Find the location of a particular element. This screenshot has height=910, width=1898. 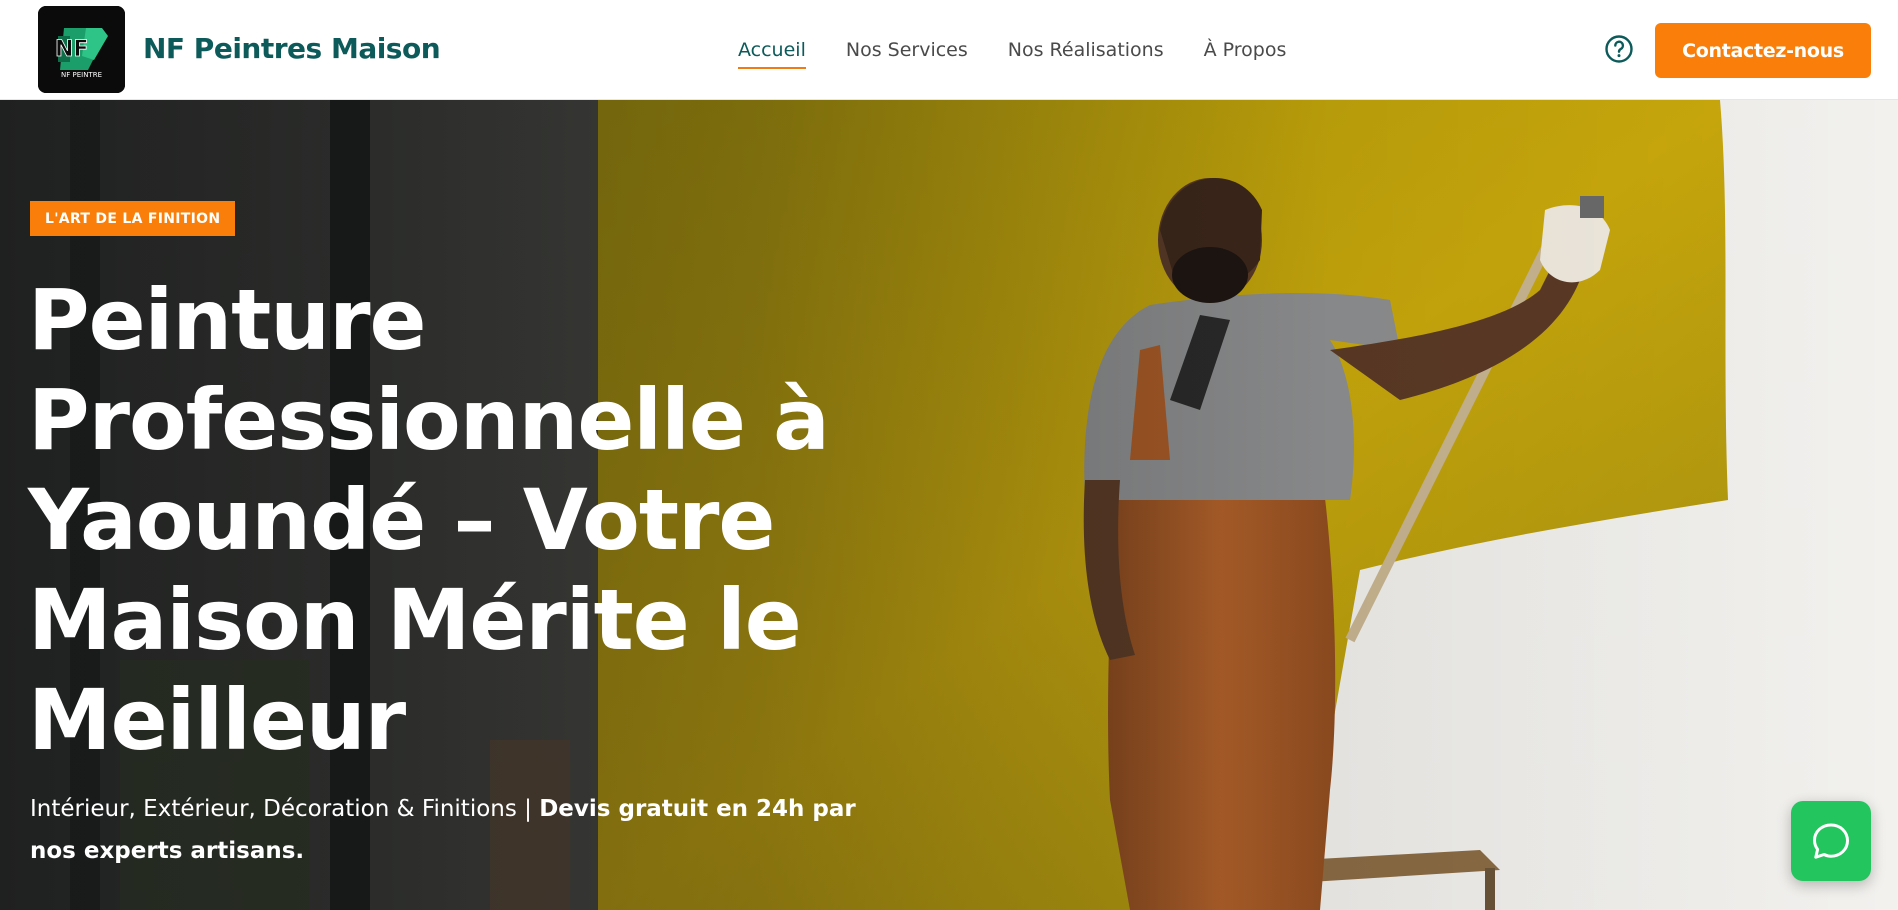

chat-button is located at coordinates (1831, 841).